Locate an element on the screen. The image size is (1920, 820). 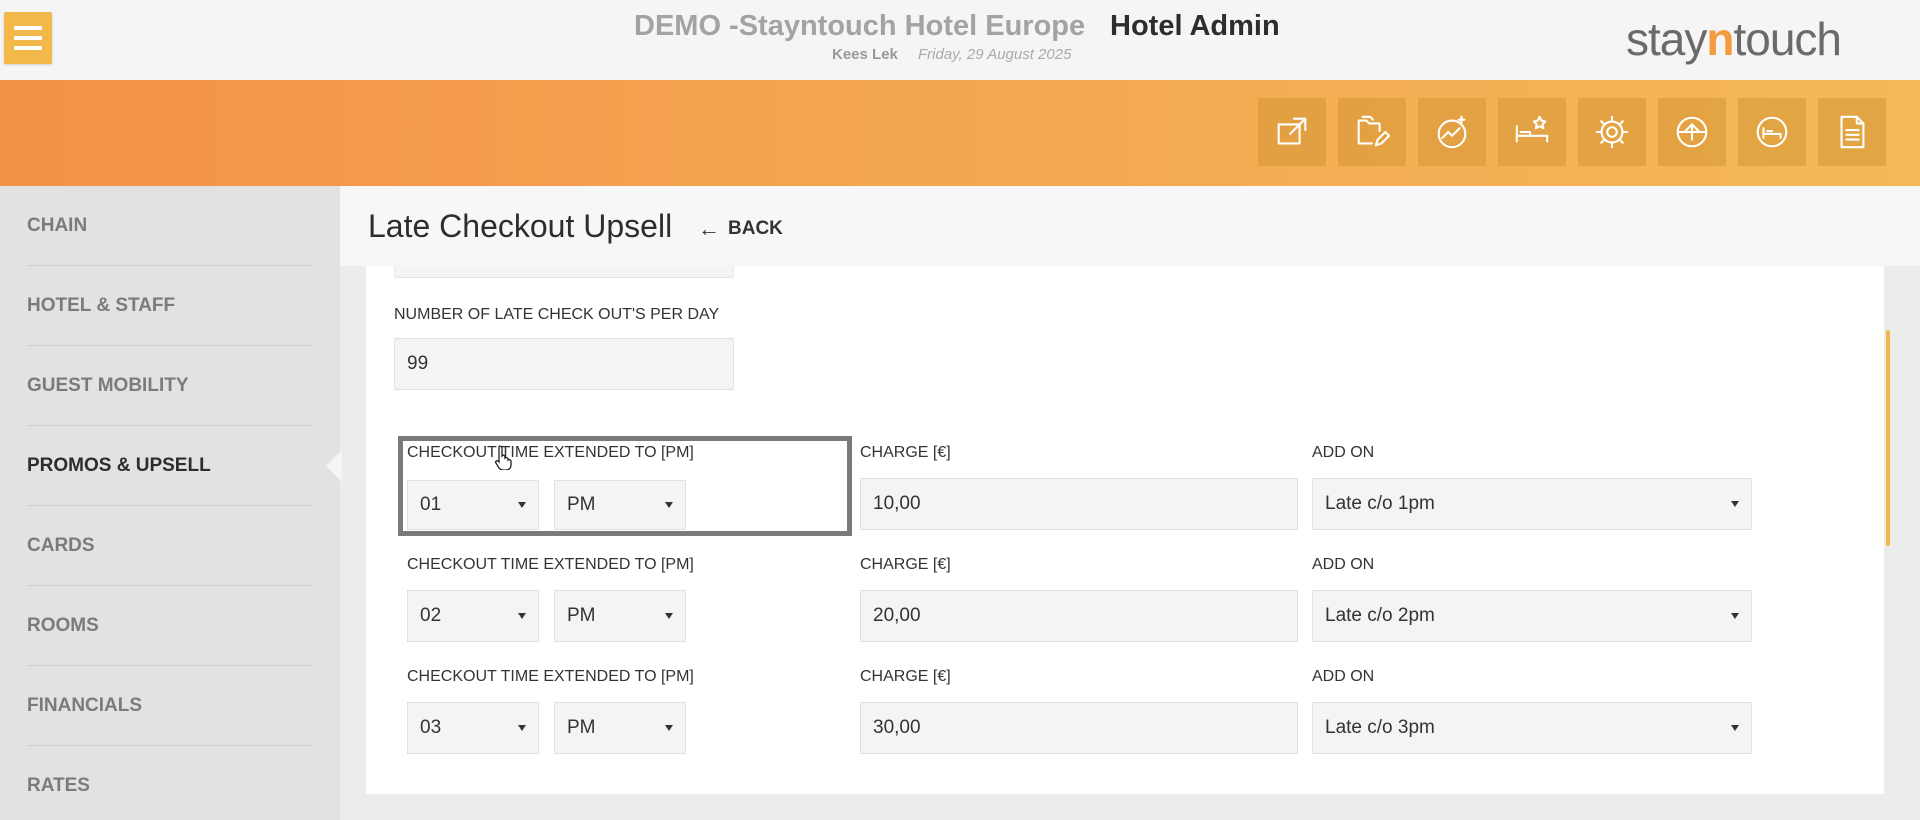
addon-select: Late c/o 2pm is located at coordinates (1532, 616).